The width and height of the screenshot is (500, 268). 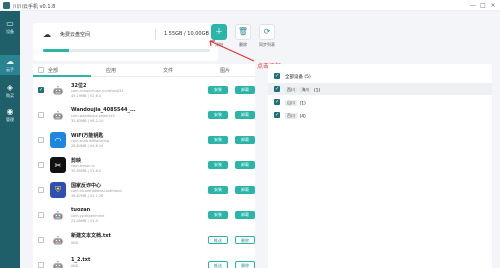 I want to click on sidebar-item-label: 购买, so click(x=10, y=95).